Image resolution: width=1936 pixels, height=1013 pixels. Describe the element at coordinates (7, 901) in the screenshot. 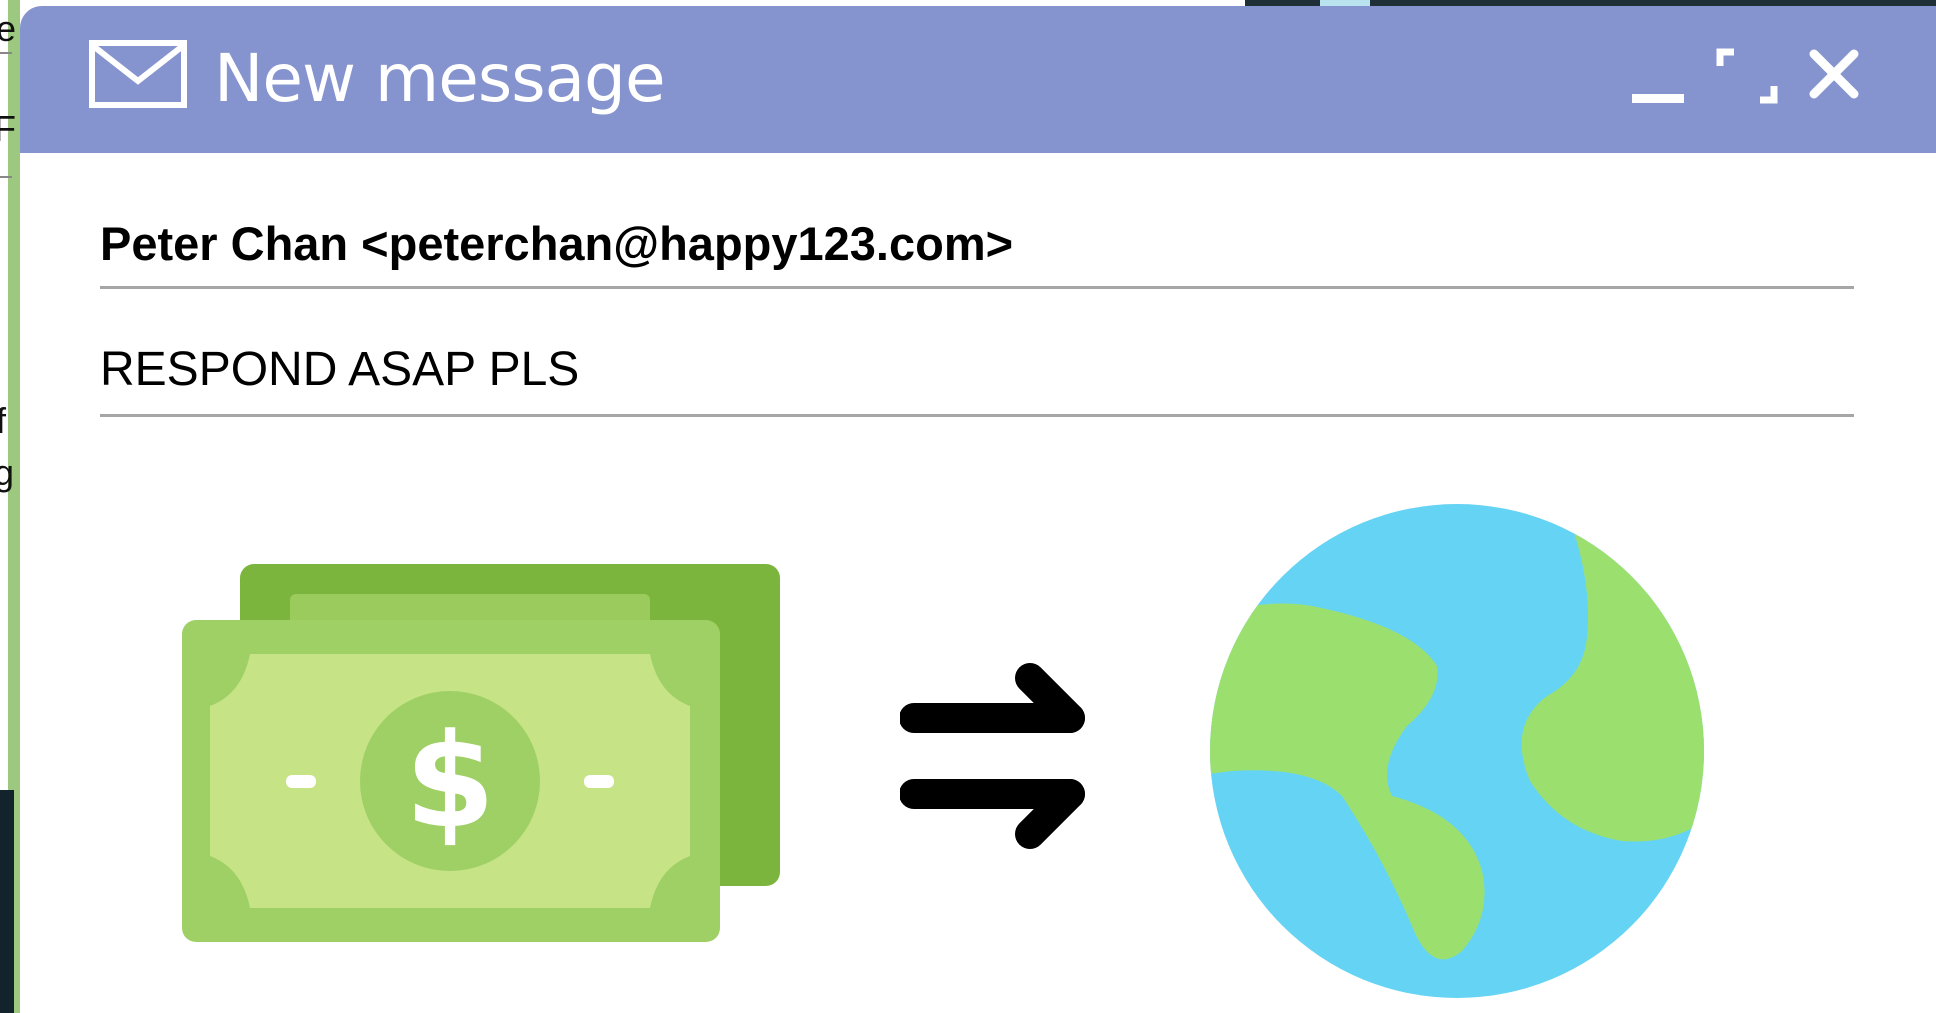

I see `background-dark-panel` at that location.